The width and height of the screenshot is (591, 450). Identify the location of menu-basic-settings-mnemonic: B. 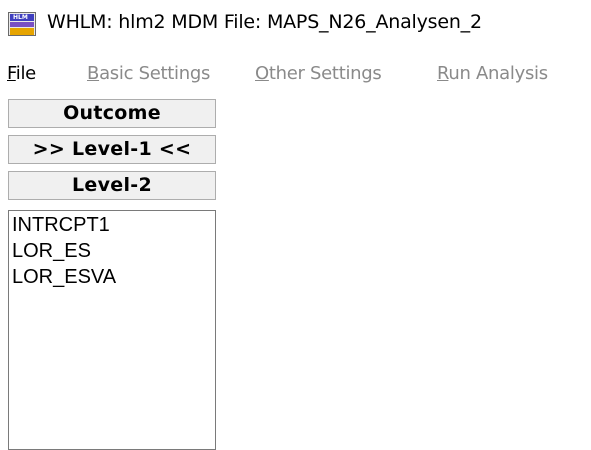
(93, 73).